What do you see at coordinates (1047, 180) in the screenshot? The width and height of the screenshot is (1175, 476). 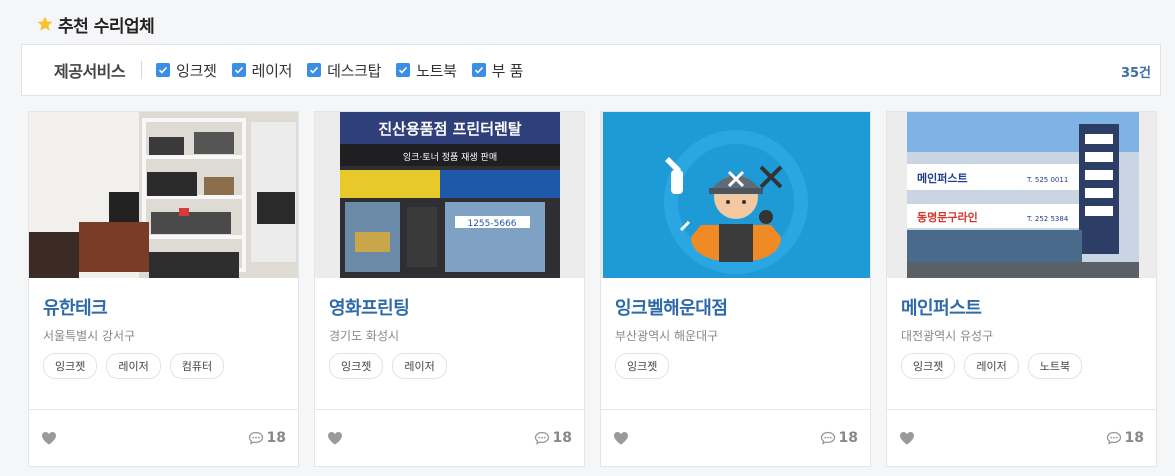 I see `building-phone-1: T. 525 0011` at bounding box center [1047, 180].